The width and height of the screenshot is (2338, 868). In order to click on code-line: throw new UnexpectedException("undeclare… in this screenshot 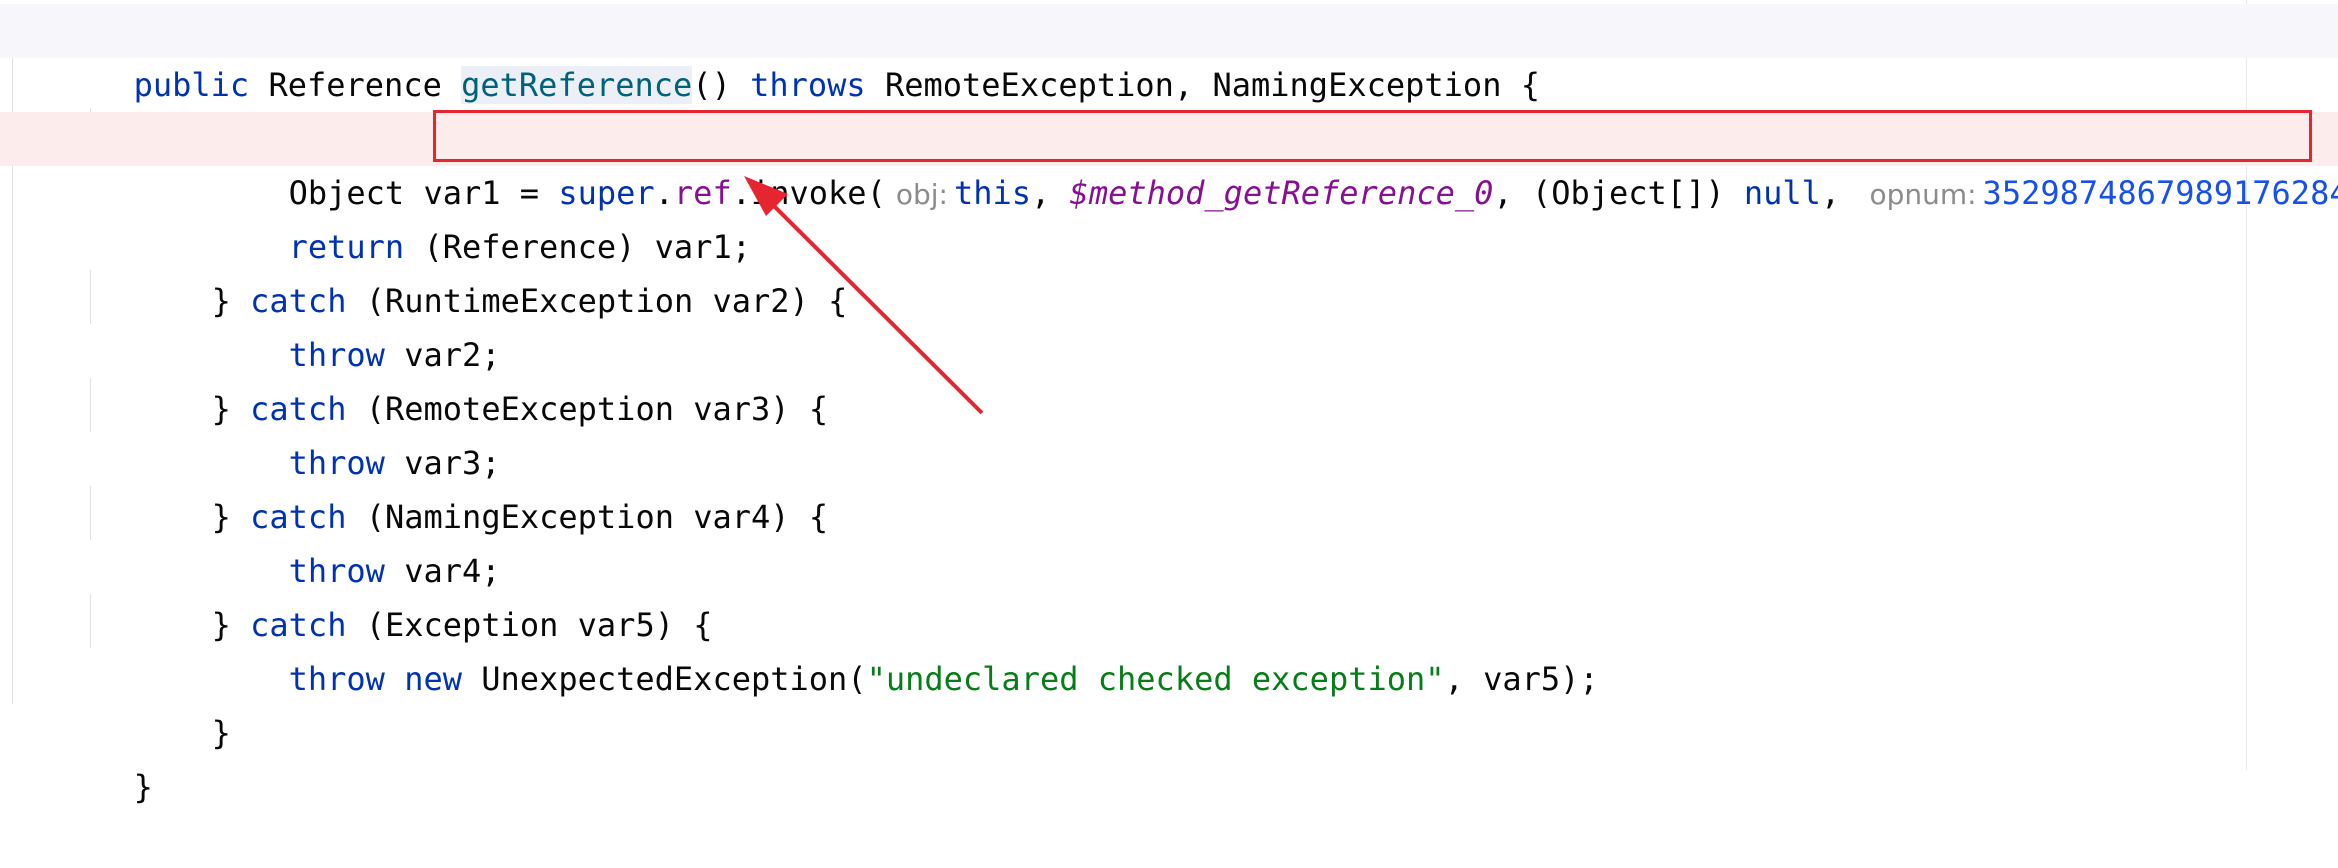, I will do `click(1169, 648)`.